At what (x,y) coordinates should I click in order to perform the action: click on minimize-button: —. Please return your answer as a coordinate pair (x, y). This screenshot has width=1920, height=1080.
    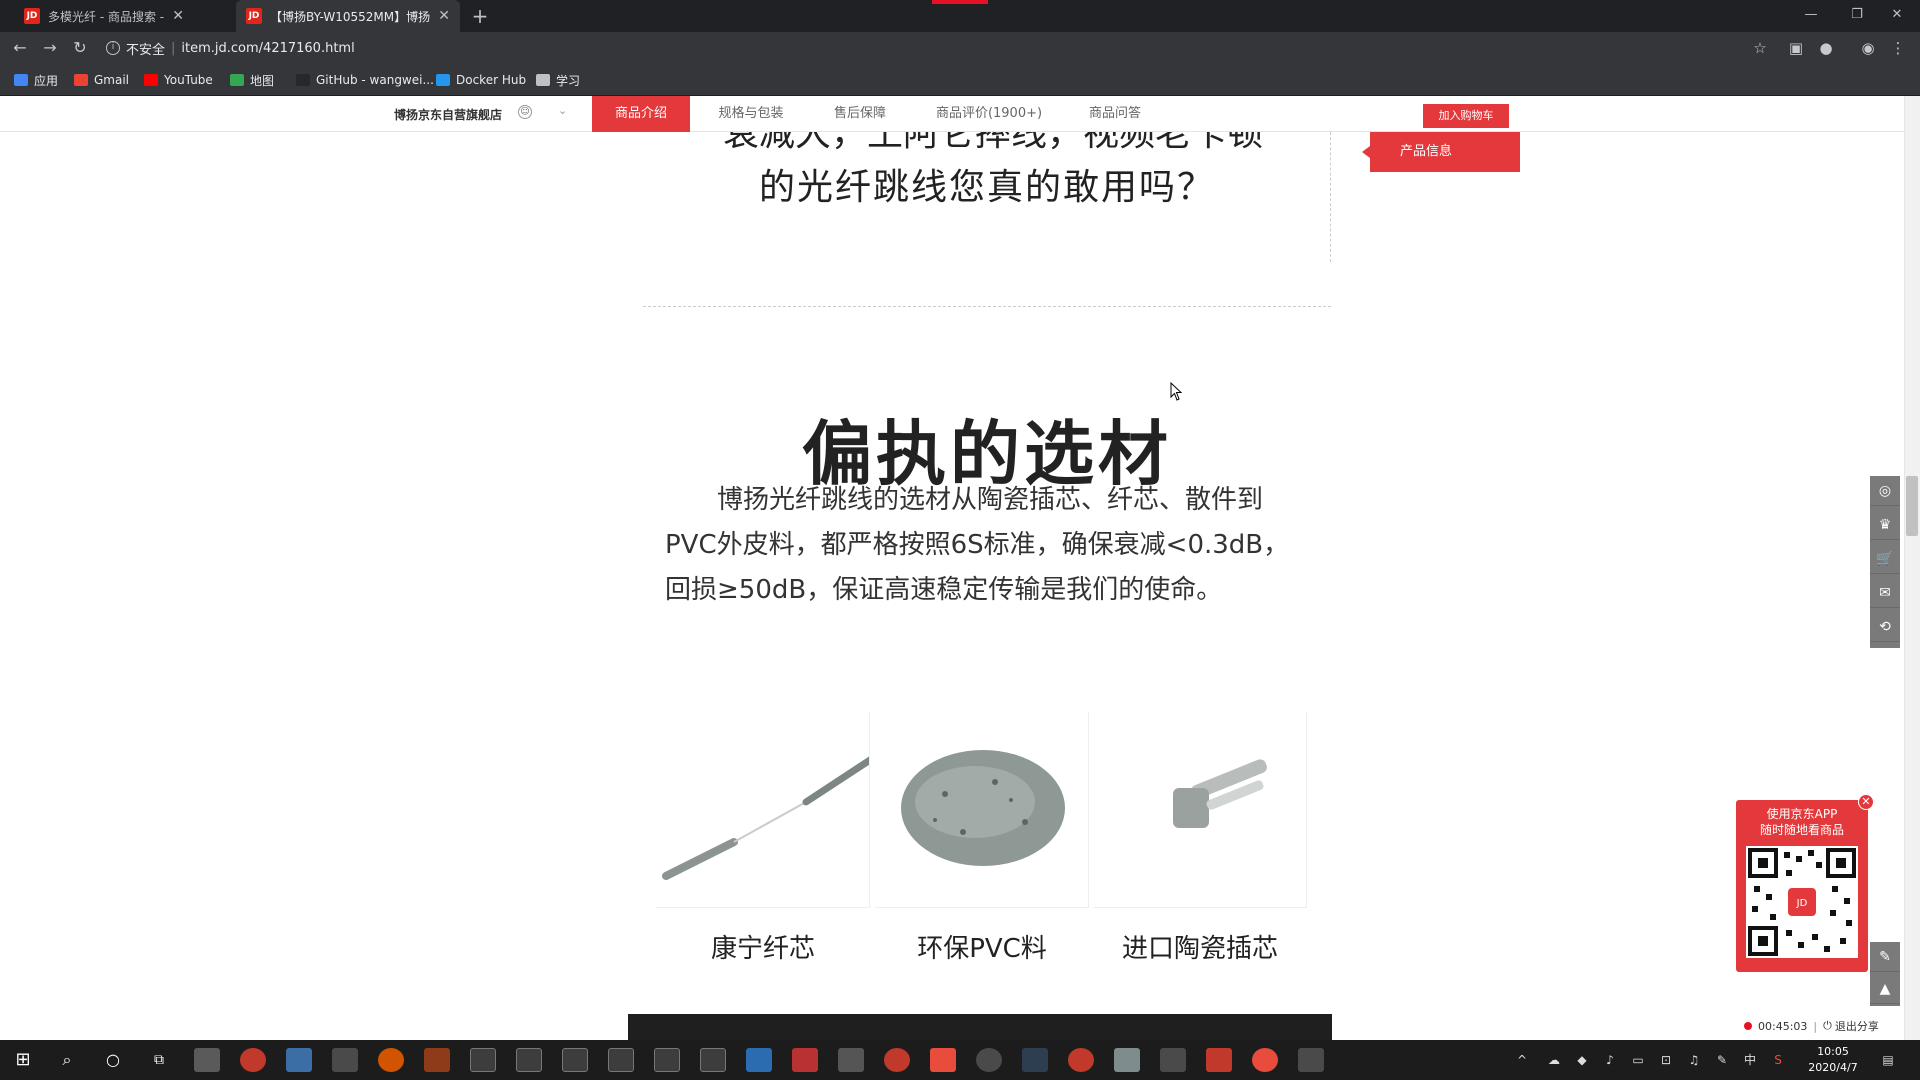
    Looking at the image, I should click on (1811, 14).